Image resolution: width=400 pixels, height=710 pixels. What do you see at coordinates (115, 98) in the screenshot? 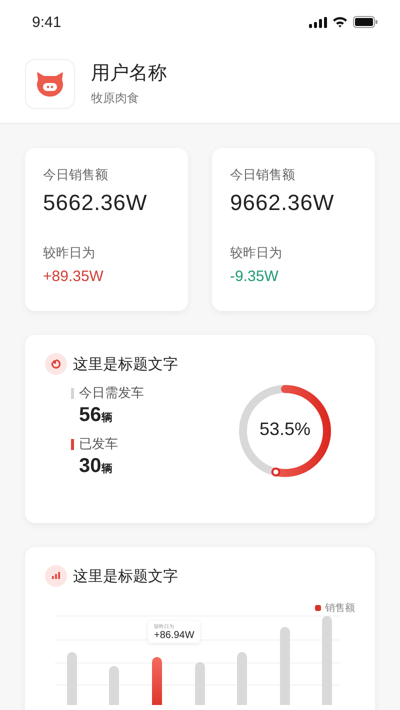
I see `company-name: 牧原肉食` at bounding box center [115, 98].